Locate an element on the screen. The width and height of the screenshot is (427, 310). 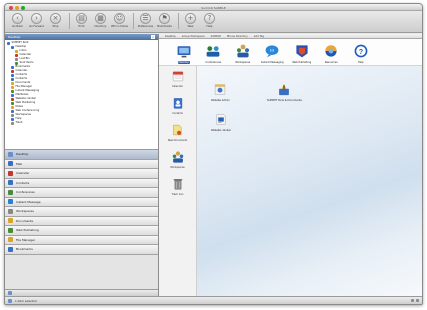
instant-messaging-icon: !!! is located at coordinates (272, 51).